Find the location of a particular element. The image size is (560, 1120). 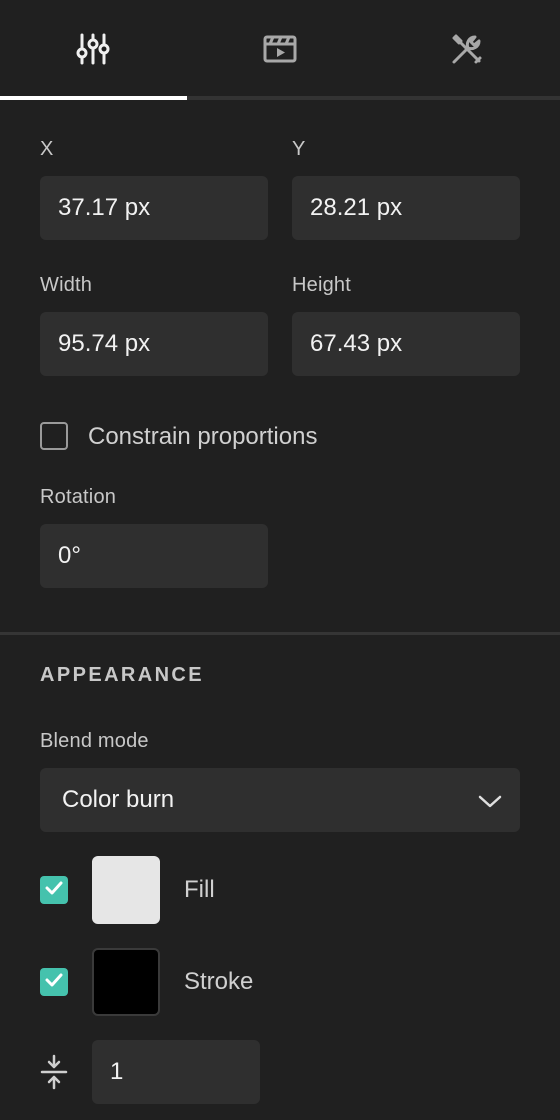

y-input: 28.21 px is located at coordinates (406, 208).